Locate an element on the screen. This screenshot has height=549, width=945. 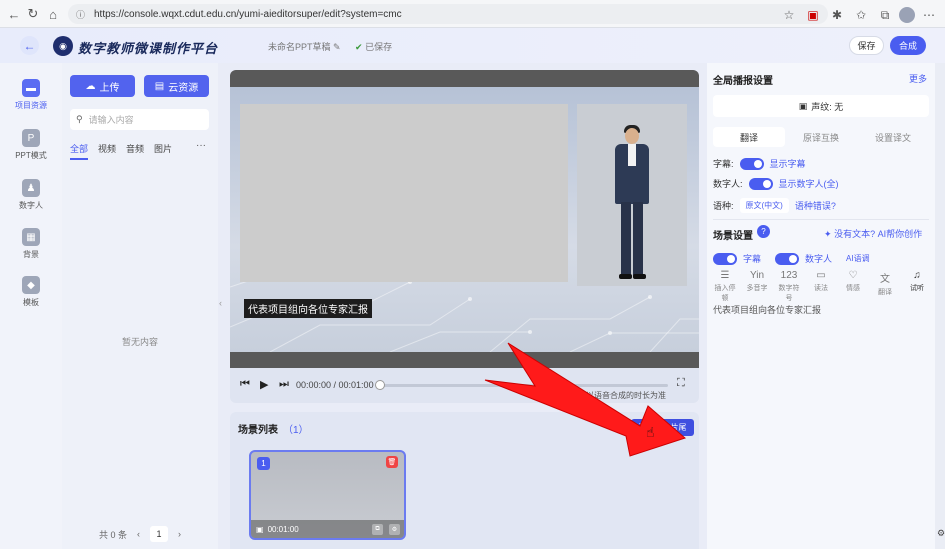
avatar-toggle is located at coordinates (760, 183).